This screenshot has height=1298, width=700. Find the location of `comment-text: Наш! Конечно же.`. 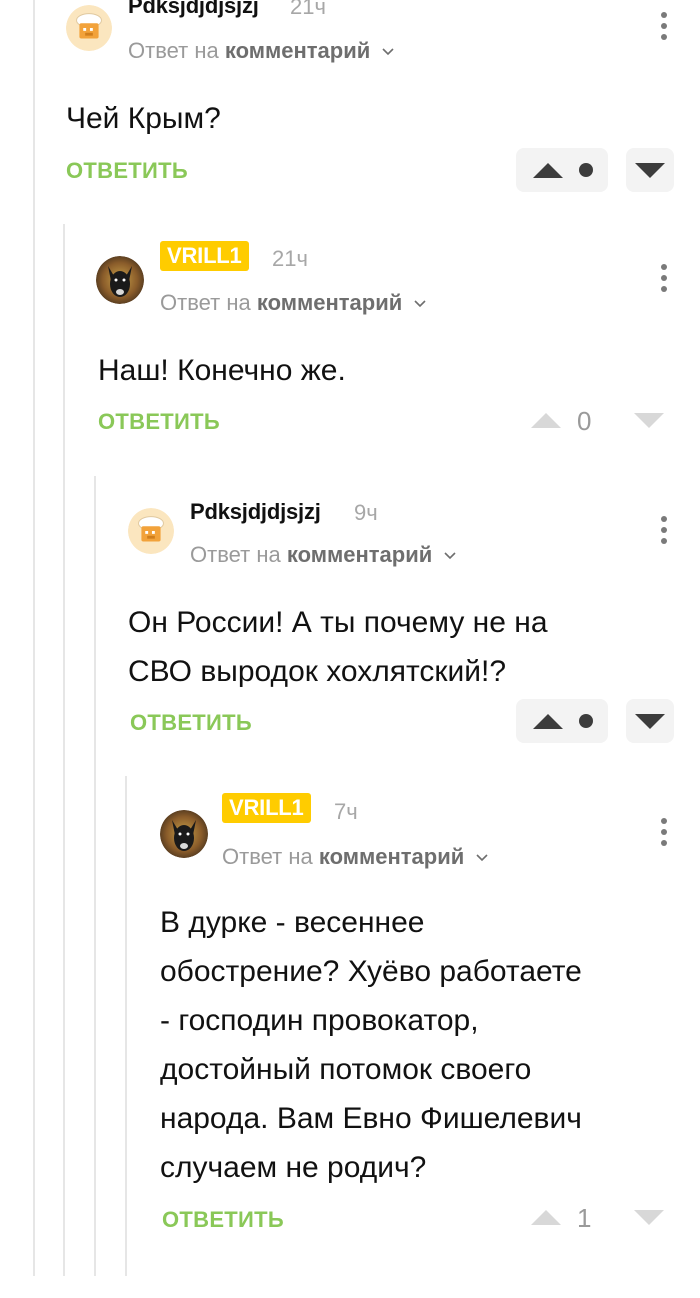

comment-text: Наш! Конечно же. is located at coordinates (222, 370).